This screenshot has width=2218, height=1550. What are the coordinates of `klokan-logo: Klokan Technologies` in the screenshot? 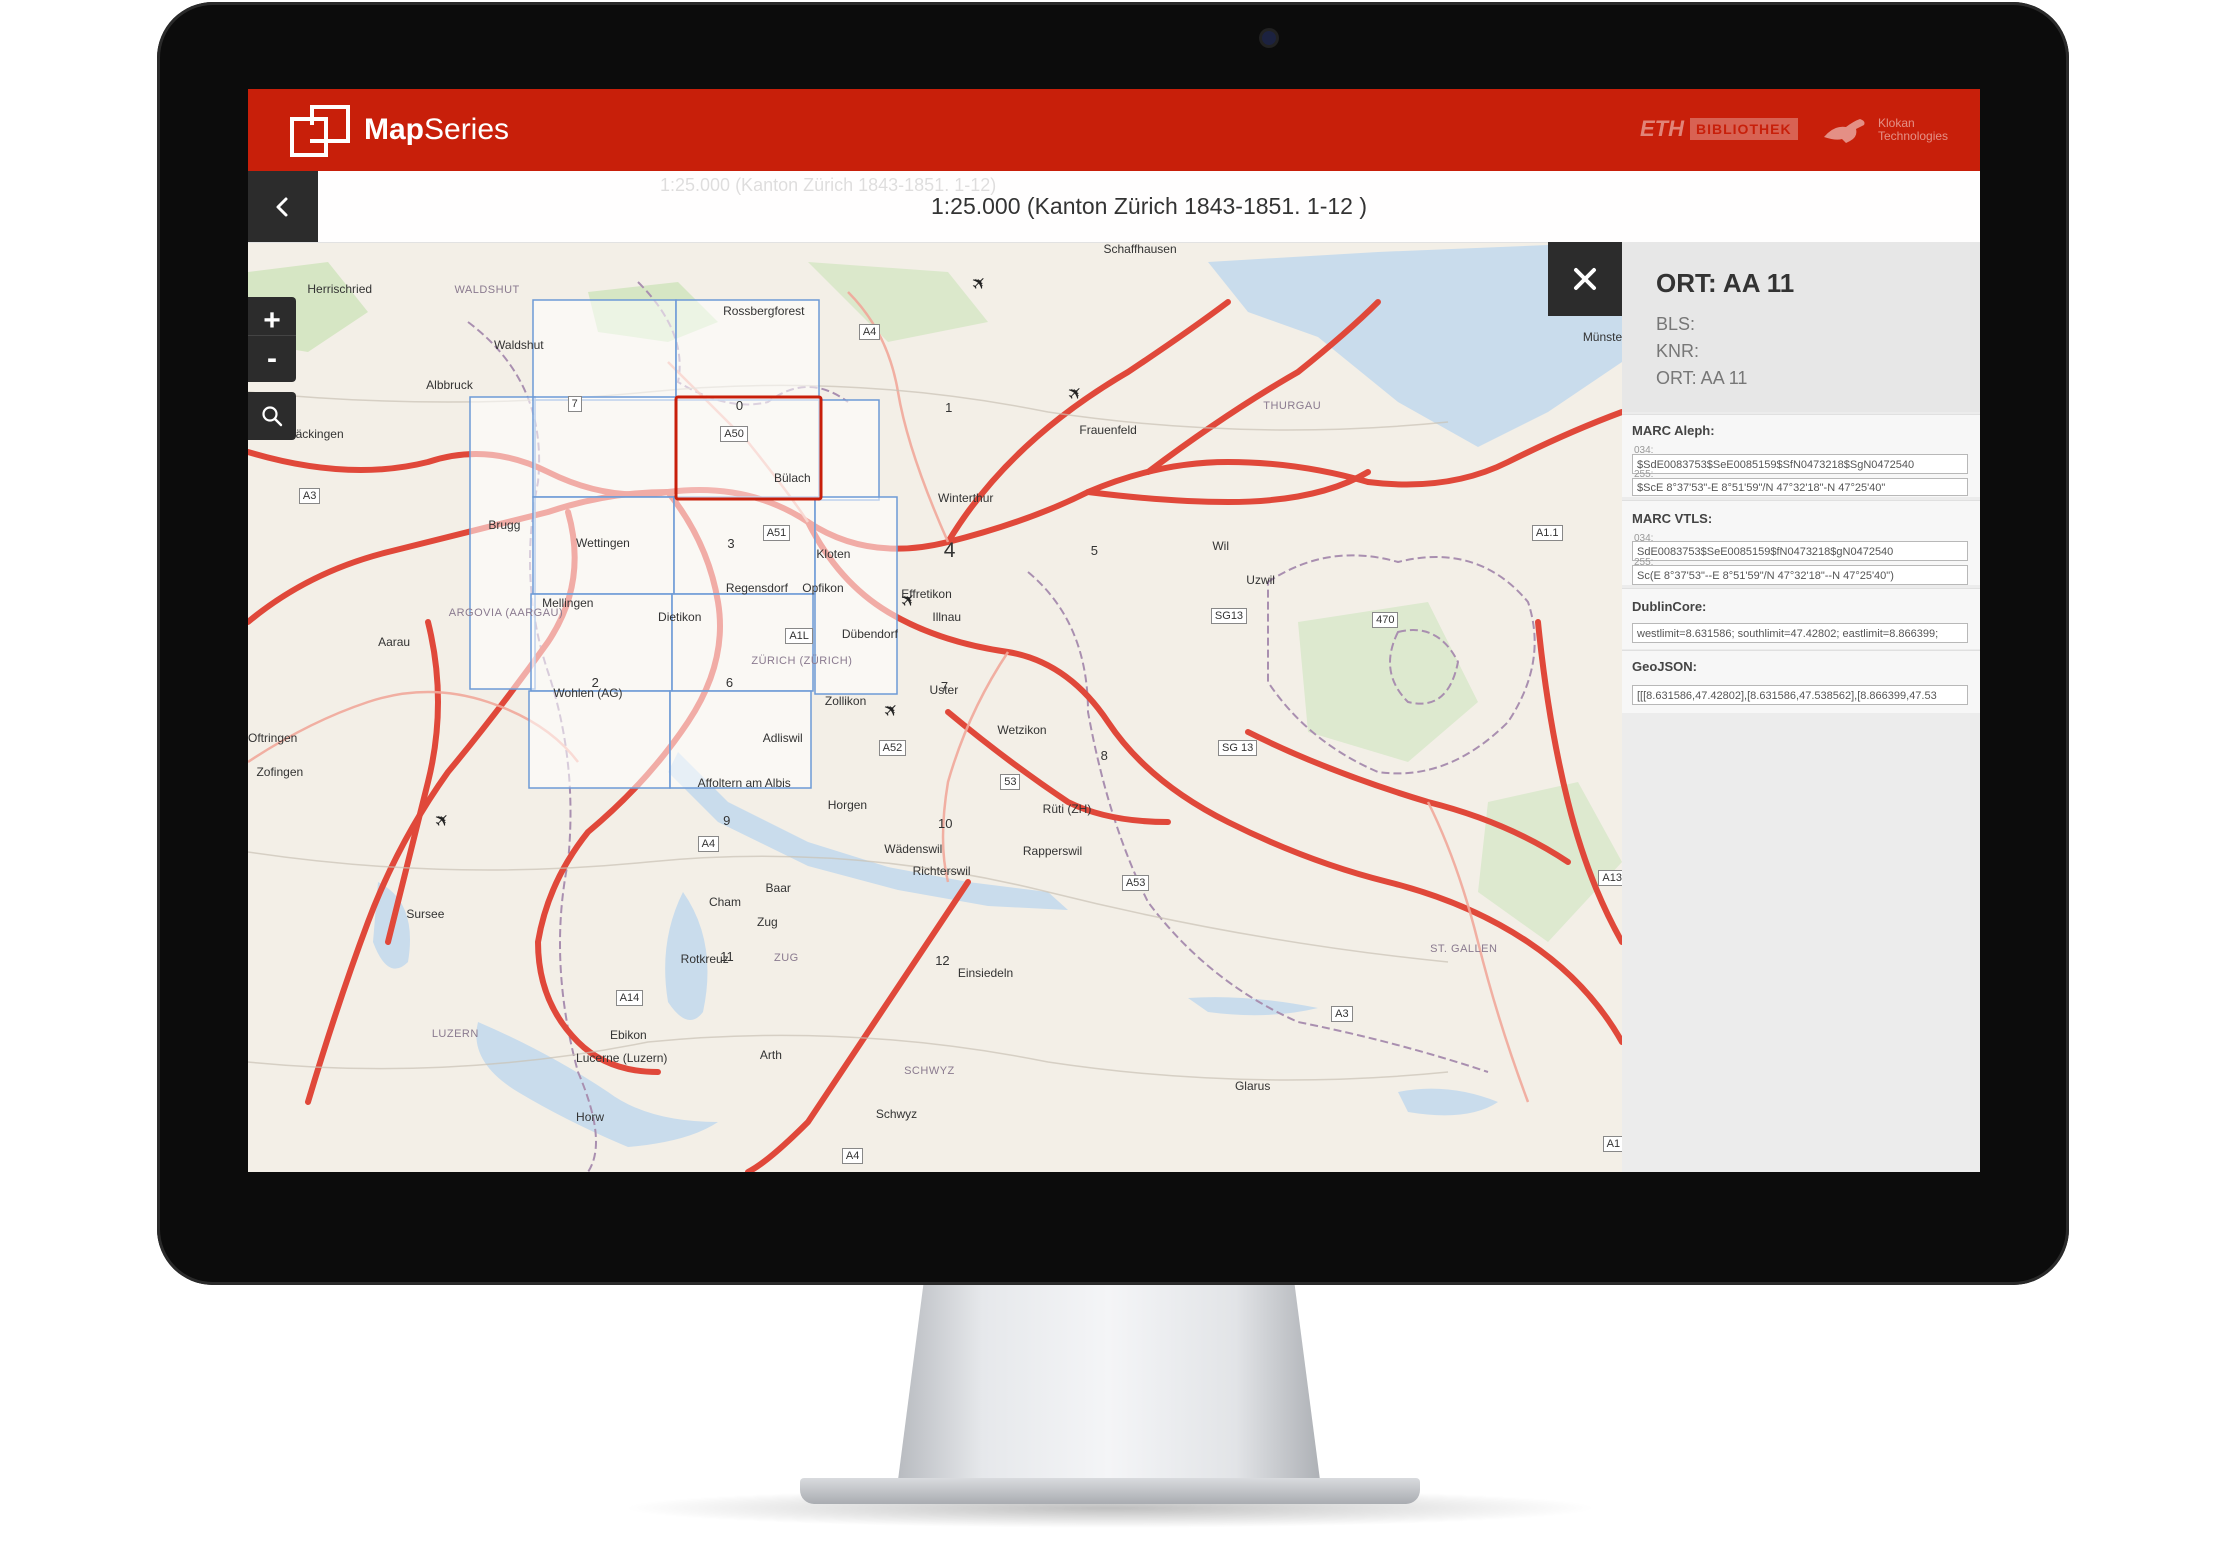 It's located at (1888, 130).